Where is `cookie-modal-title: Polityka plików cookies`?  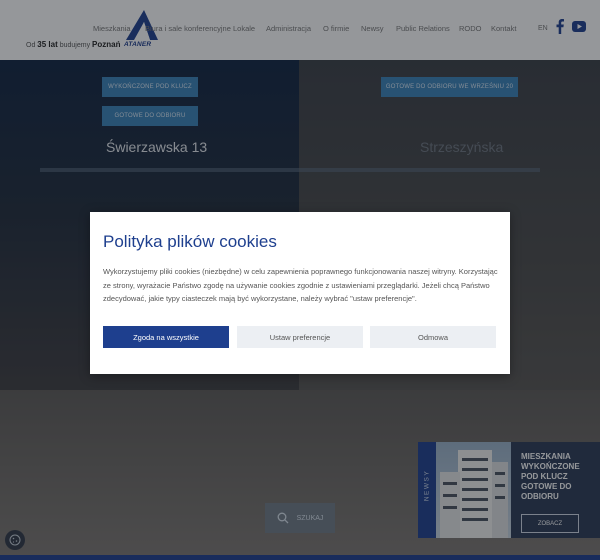
cookie-modal-title: Polityka plików cookies is located at coordinates (190, 241).